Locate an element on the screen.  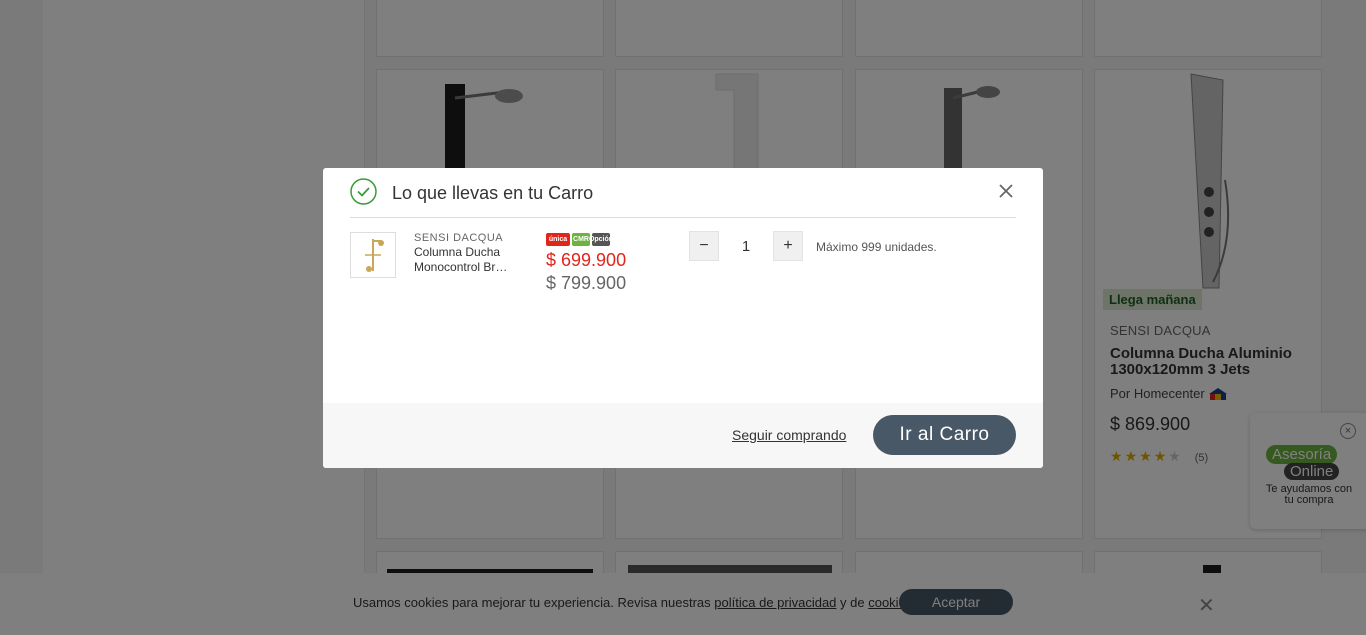
cmr-badge: CMR is located at coordinates (581, 239).